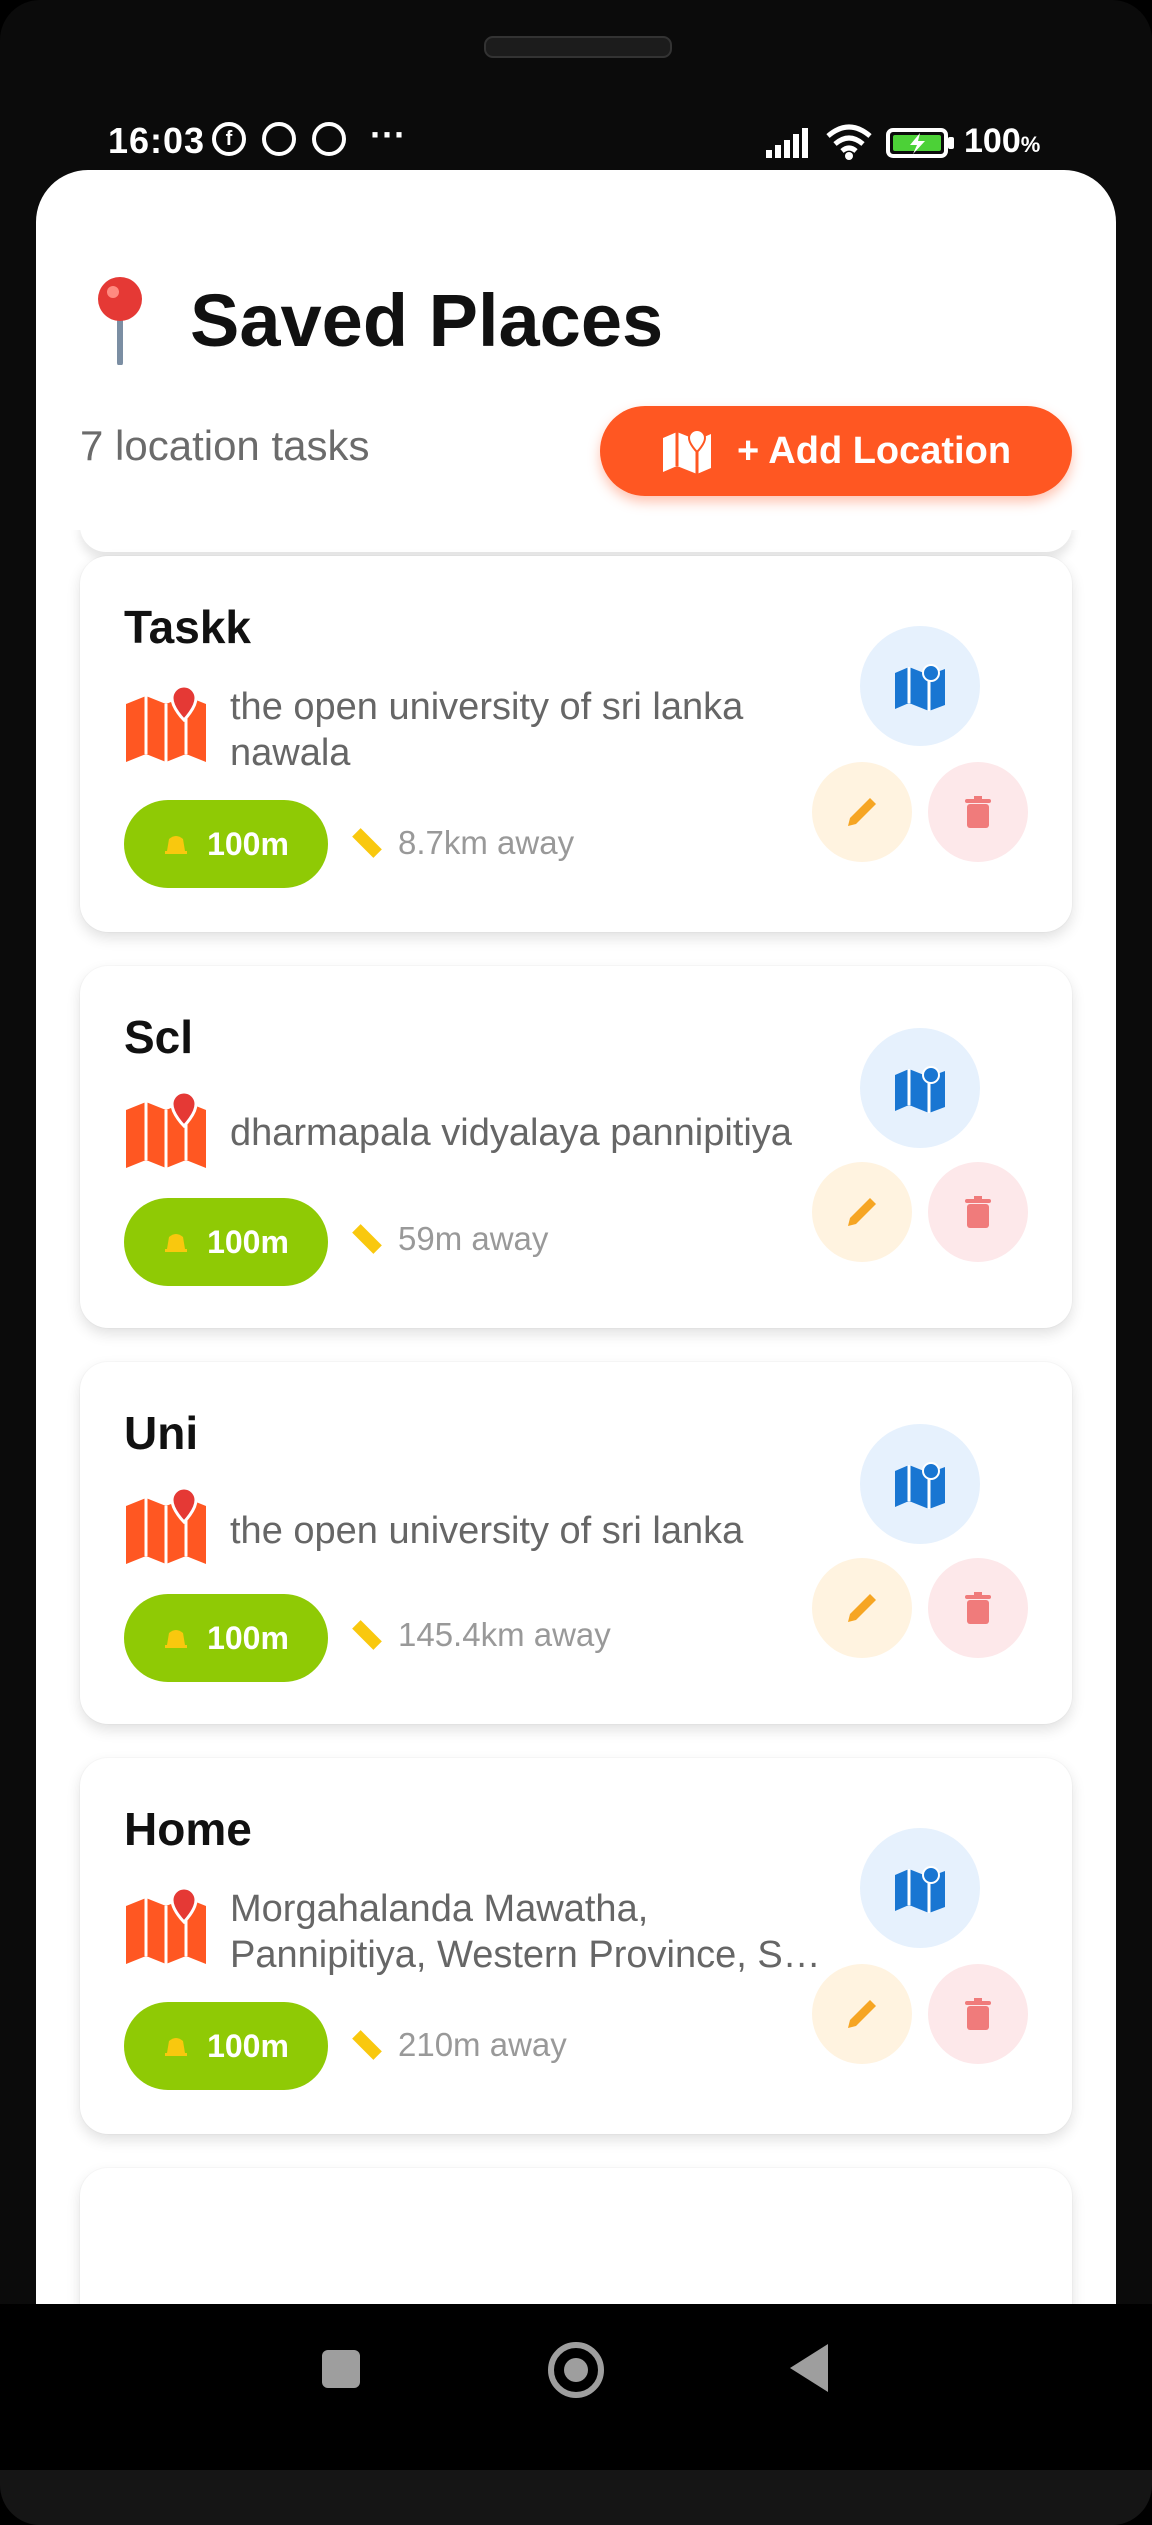 Image resolution: width=1152 pixels, height=2525 pixels. What do you see at coordinates (341, 2369) in the screenshot?
I see `recents-button` at bounding box center [341, 2369].